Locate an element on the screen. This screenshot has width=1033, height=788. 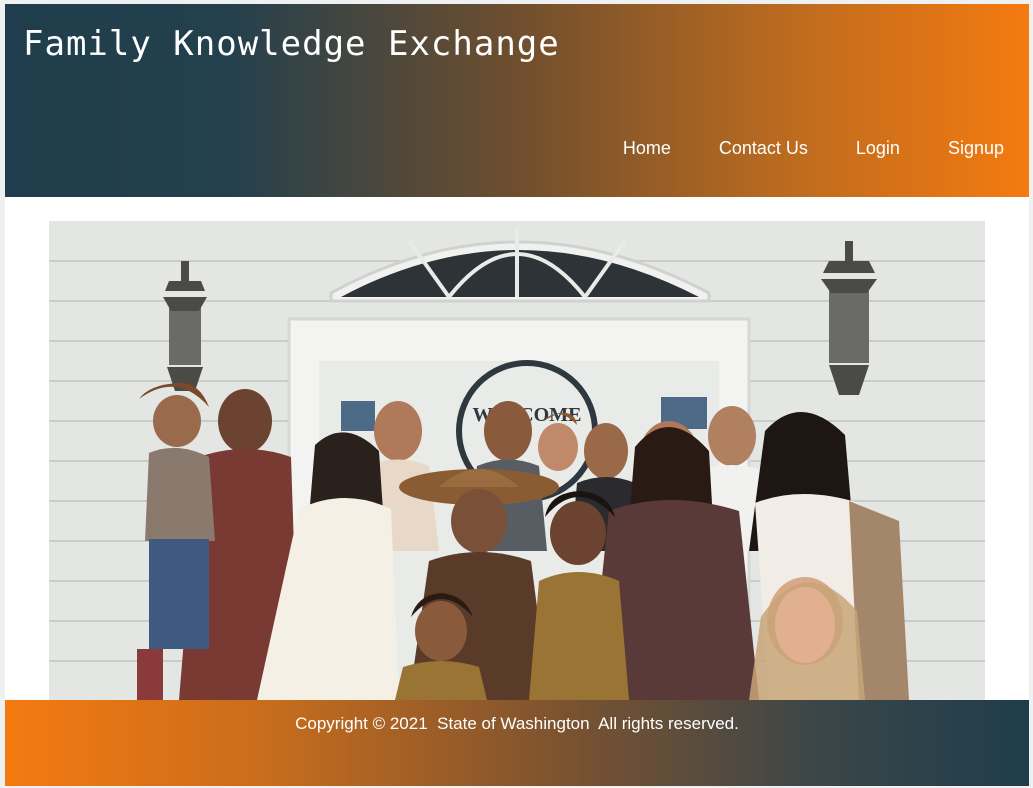
nav-contact-us-link: Contact Us is located at coordinates (763, 148).